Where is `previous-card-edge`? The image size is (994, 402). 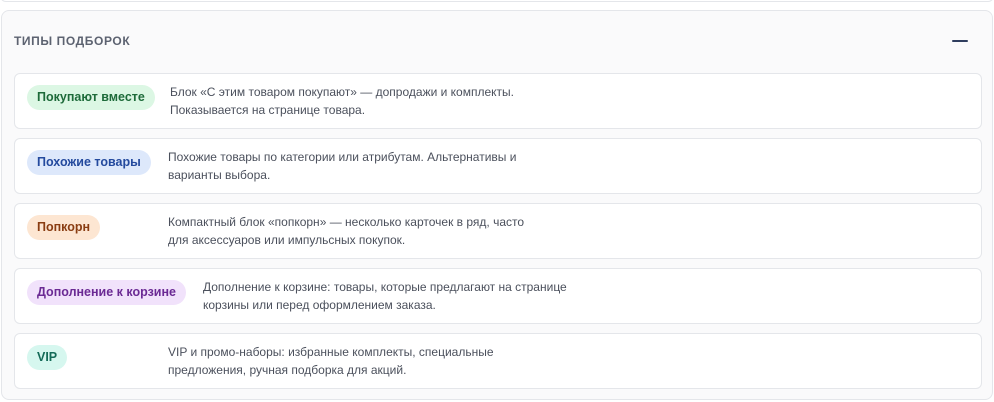
previous-card-edge is located at coordinates (497, 1).